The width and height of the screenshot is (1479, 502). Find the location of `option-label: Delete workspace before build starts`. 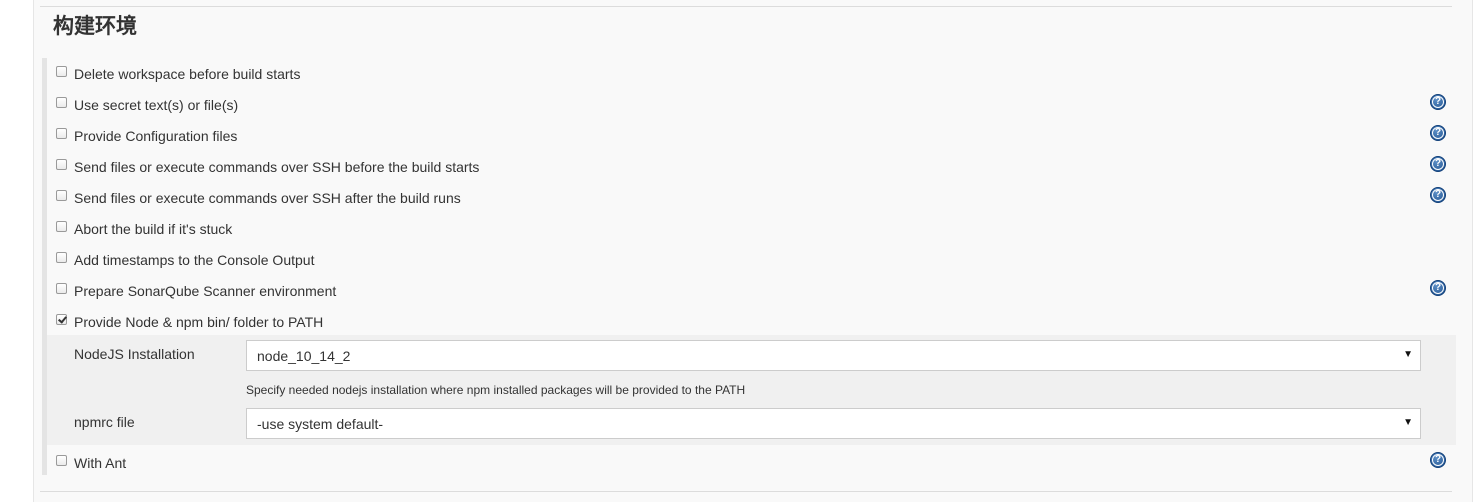

option-label: Delete workspace before build starts is located at coordinates (187, 74).